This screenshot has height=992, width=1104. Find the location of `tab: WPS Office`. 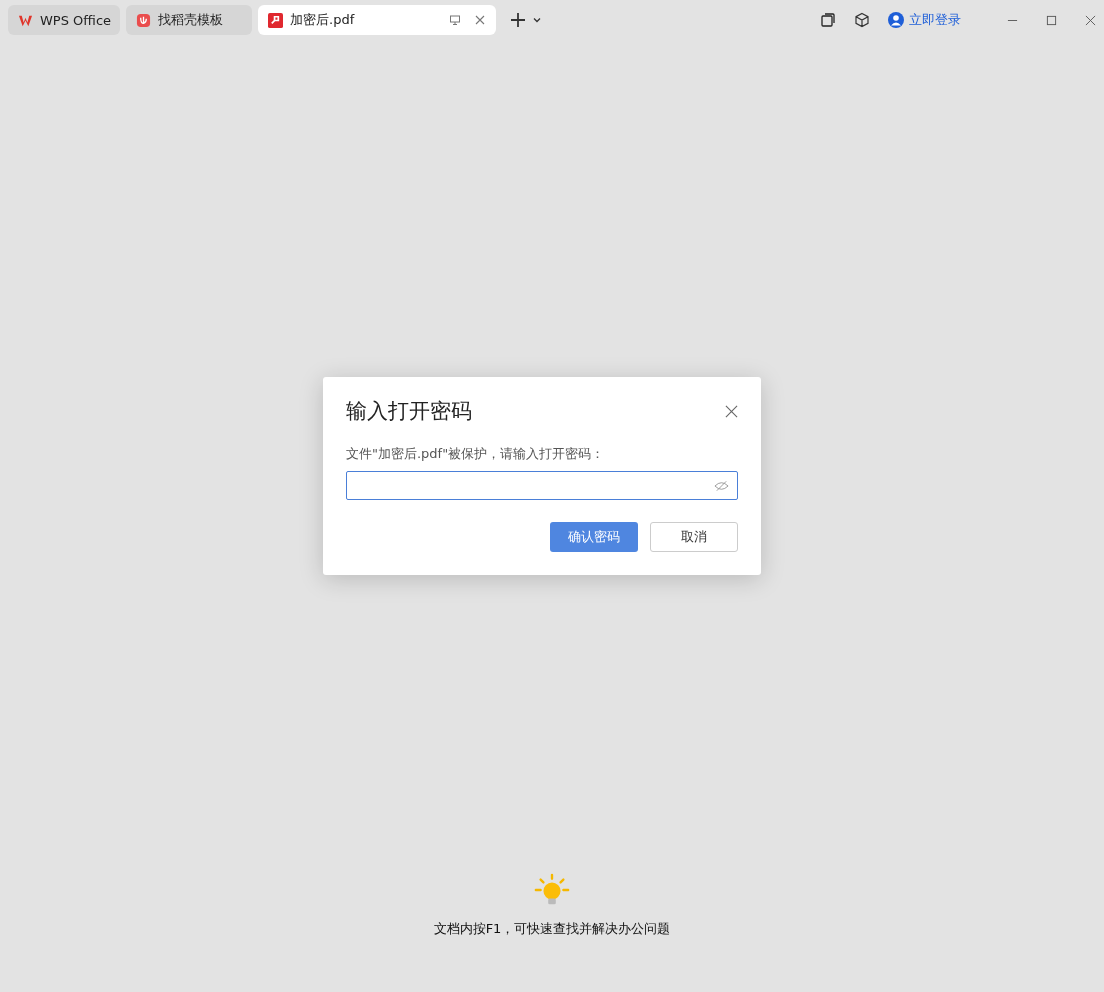

tab: WPS Office is located at coordinates (64, 20).